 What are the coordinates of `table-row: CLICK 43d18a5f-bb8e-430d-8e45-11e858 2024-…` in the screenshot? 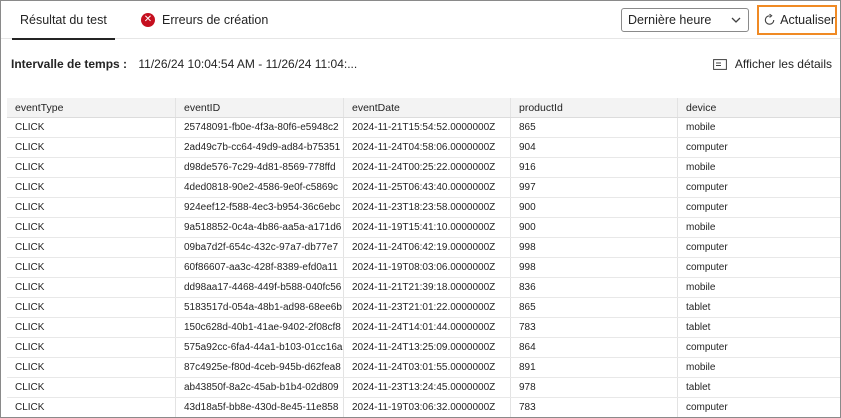 It's located at (423, 407).